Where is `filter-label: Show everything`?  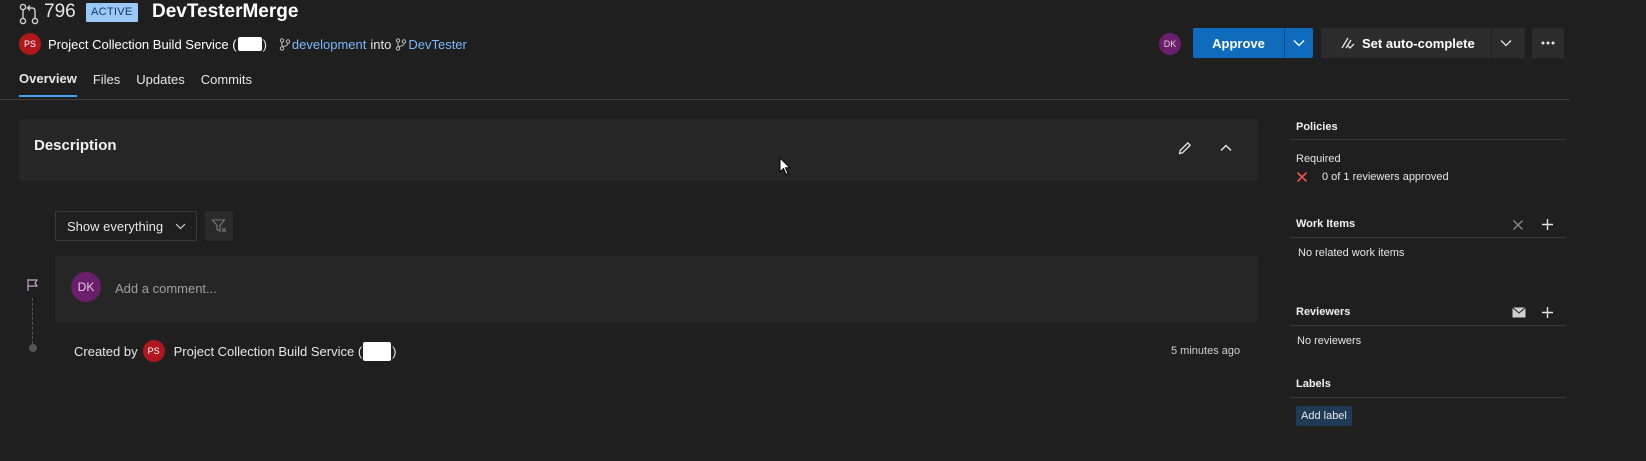 filter-label: Show everything is located at coordinates (115, 226).